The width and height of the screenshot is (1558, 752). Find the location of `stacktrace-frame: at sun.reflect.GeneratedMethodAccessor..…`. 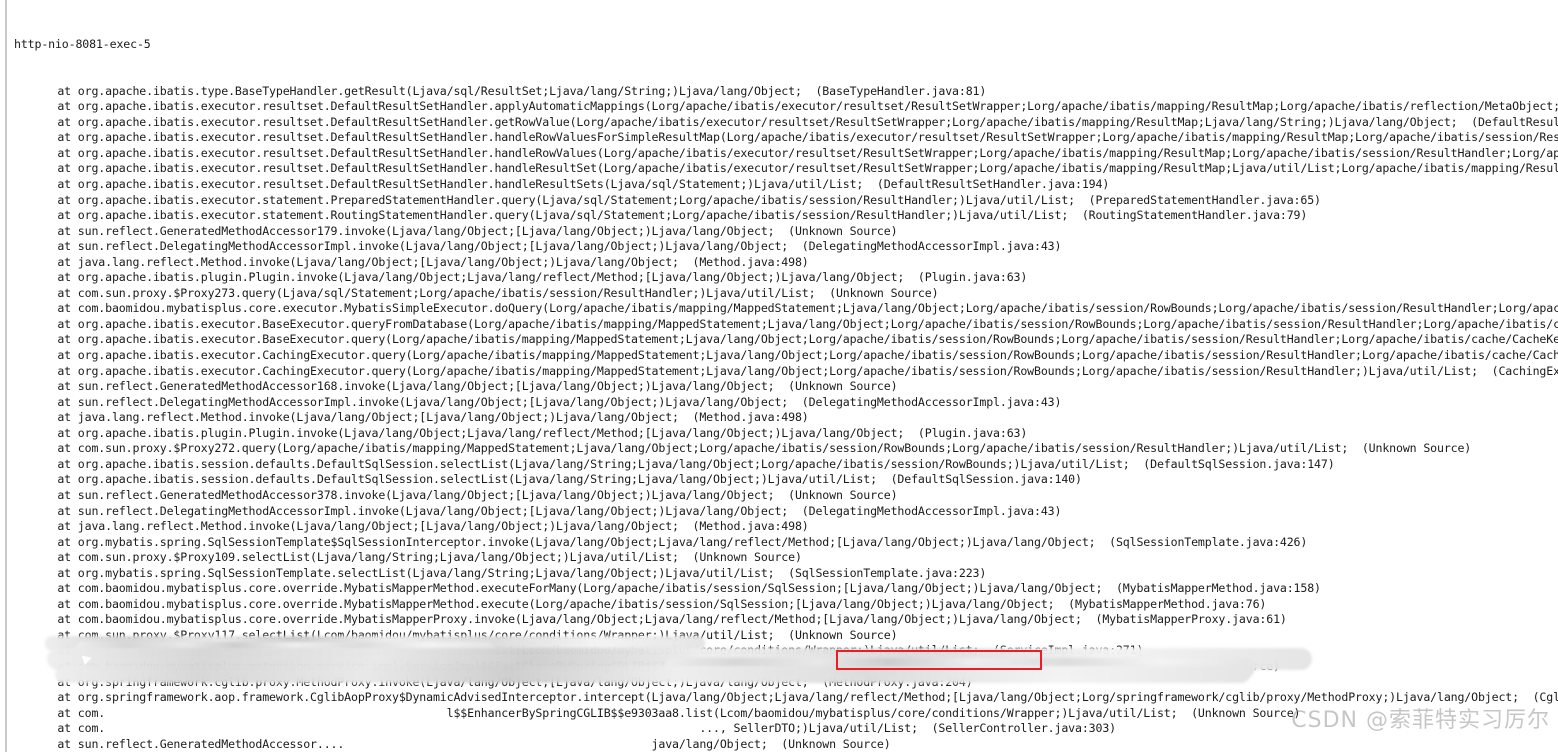

stacktrace-frame: at sun.reflect.GeneratedMethodAccessor..… is located at coordinates (460, 743).